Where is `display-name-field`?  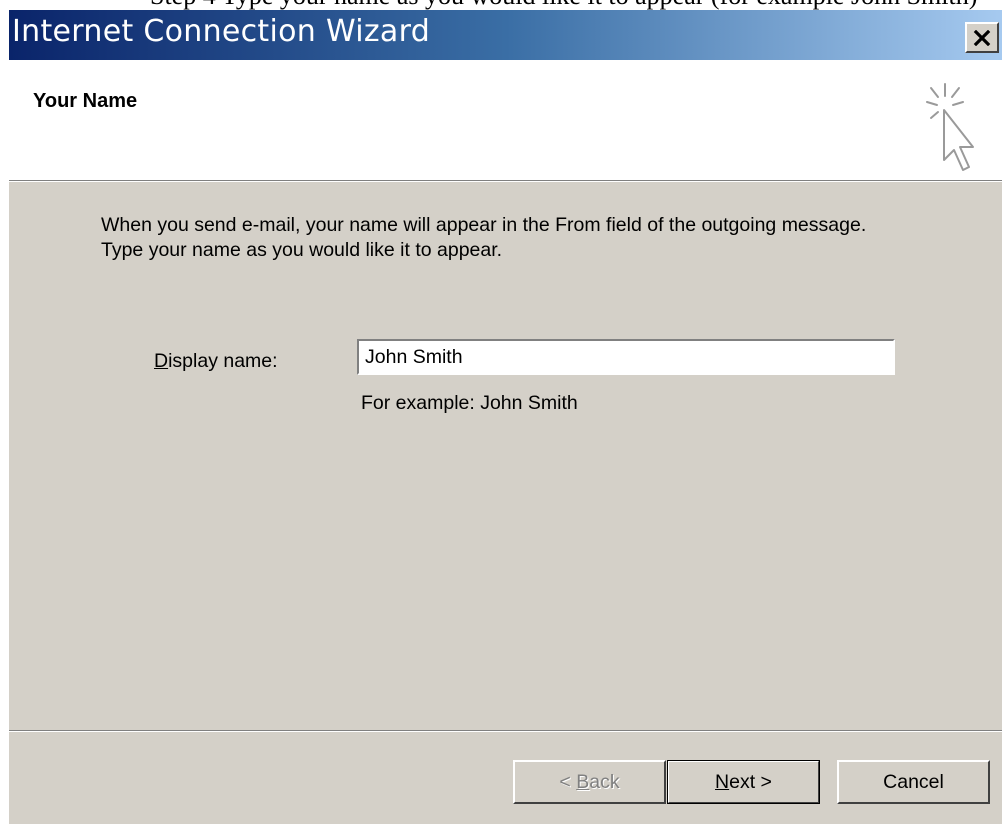
display-name-field is located at coordinates (626, 357).